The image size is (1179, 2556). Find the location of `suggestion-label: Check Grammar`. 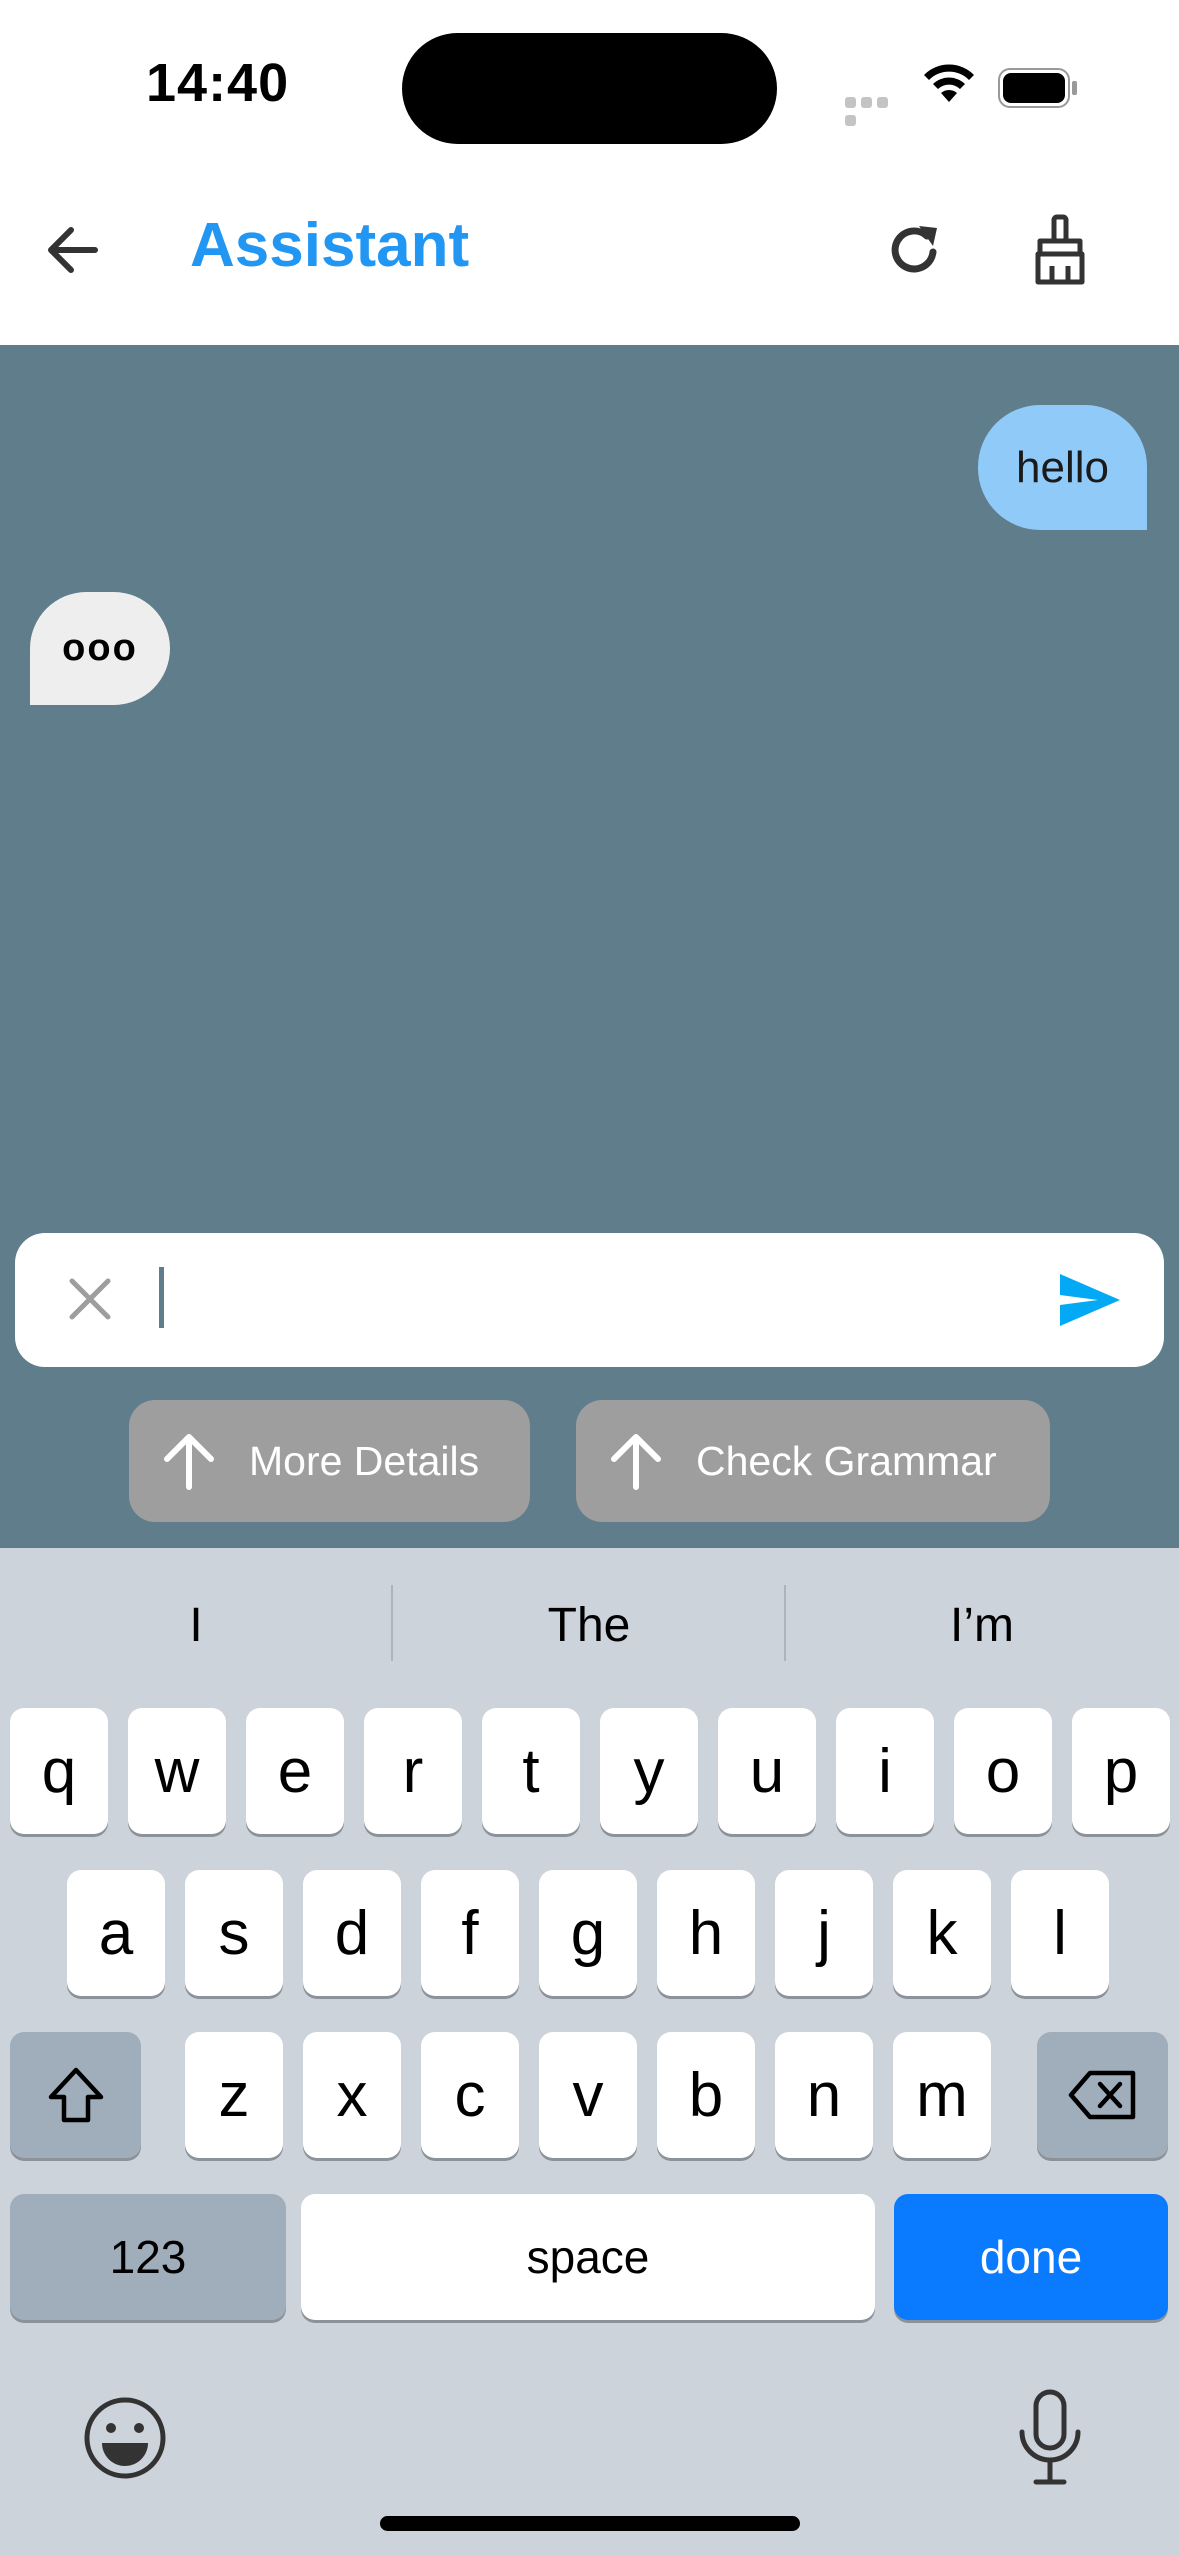

suggestion-label: Check Grammar is located at coordinates (846, 1460).